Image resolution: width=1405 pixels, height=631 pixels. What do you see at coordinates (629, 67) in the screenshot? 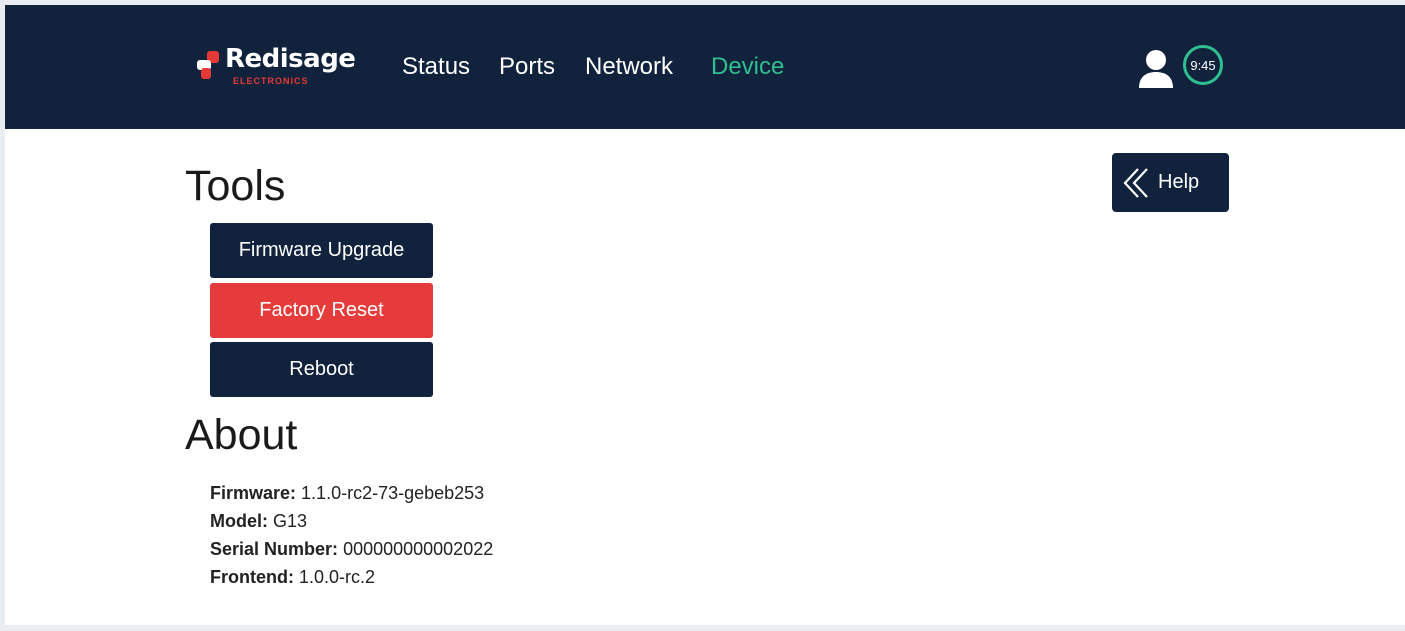
I see `nav-network: Network` at bounding box center [629, 67].